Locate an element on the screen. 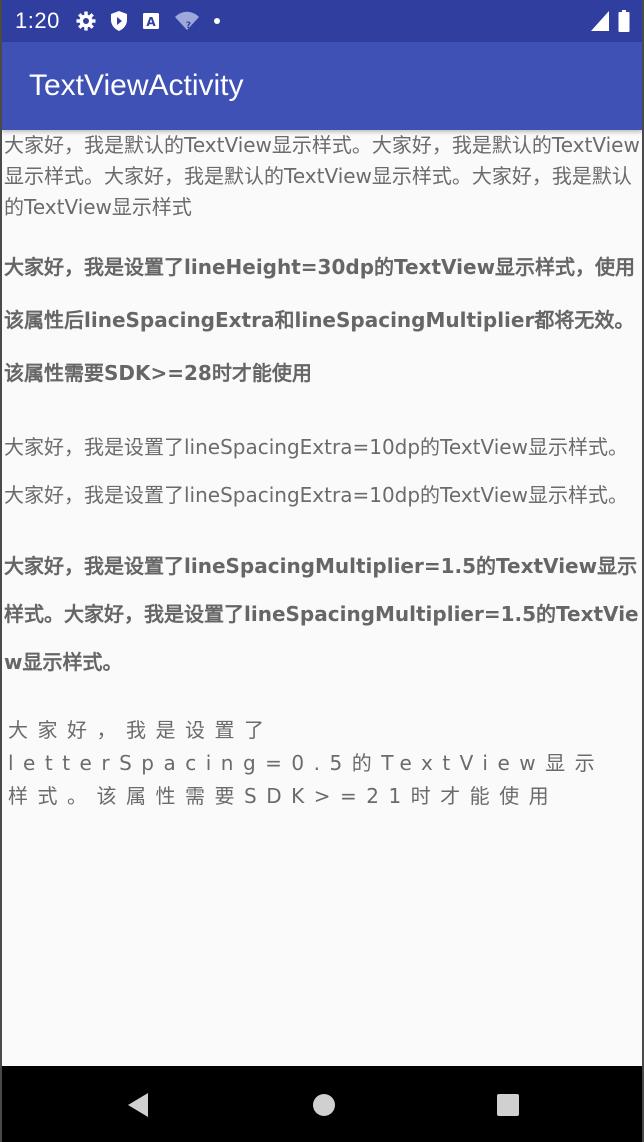 This screenshot has width=644, height=1142. status-bar: 1:20 A ? is located at coordinates (322, 21).